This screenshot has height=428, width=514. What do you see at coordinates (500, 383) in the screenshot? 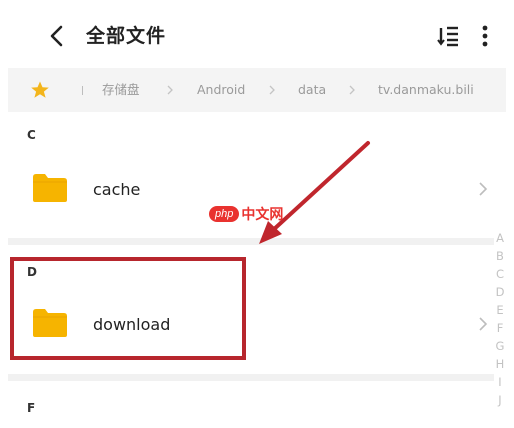
I see `index-letter-i: I` at bounding box center [500, 383].